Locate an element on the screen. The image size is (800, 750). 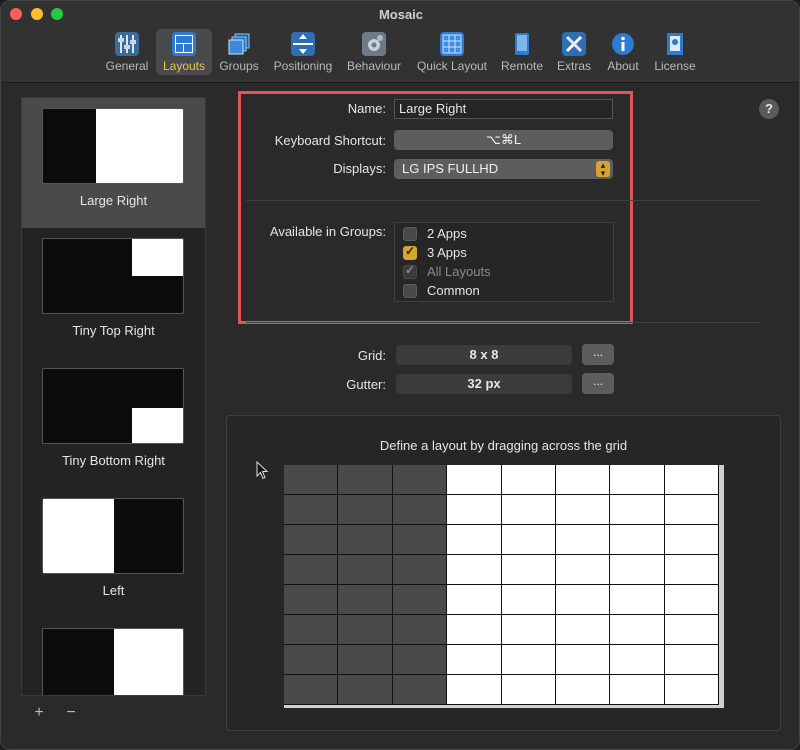
tab-license: License is located at coordinates (675, 52).